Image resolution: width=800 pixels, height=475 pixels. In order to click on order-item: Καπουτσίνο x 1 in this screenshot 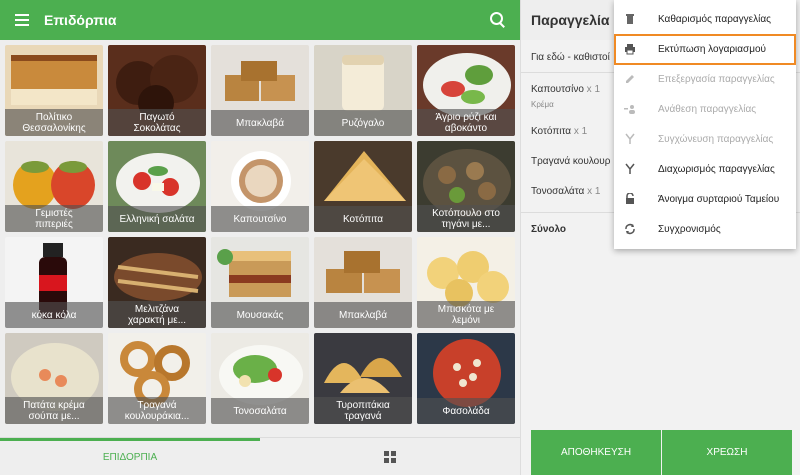, I will do `click(565, 89)`.